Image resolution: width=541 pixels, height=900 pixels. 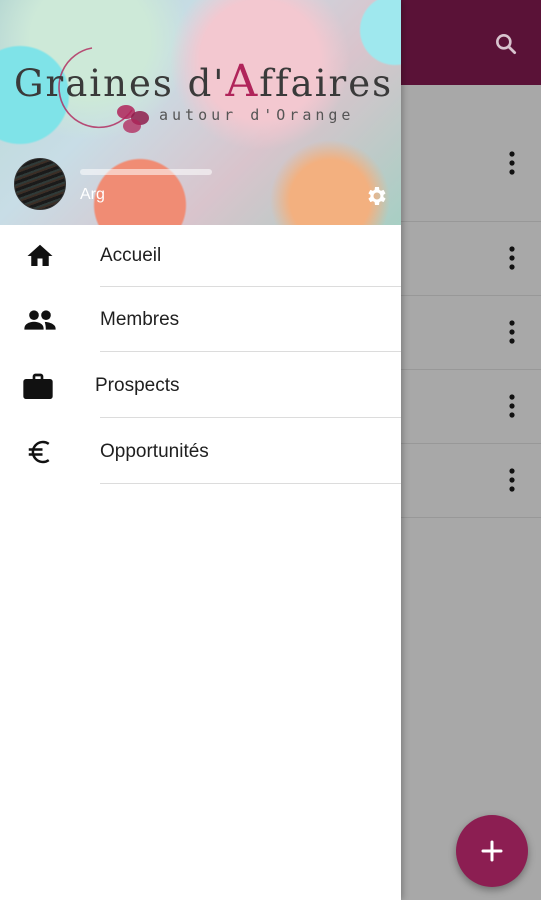 What do you see at coordinates (131, 255) in the screenshot?
I see `menu-item-label: Accueil` at bounding box center [131, 255].